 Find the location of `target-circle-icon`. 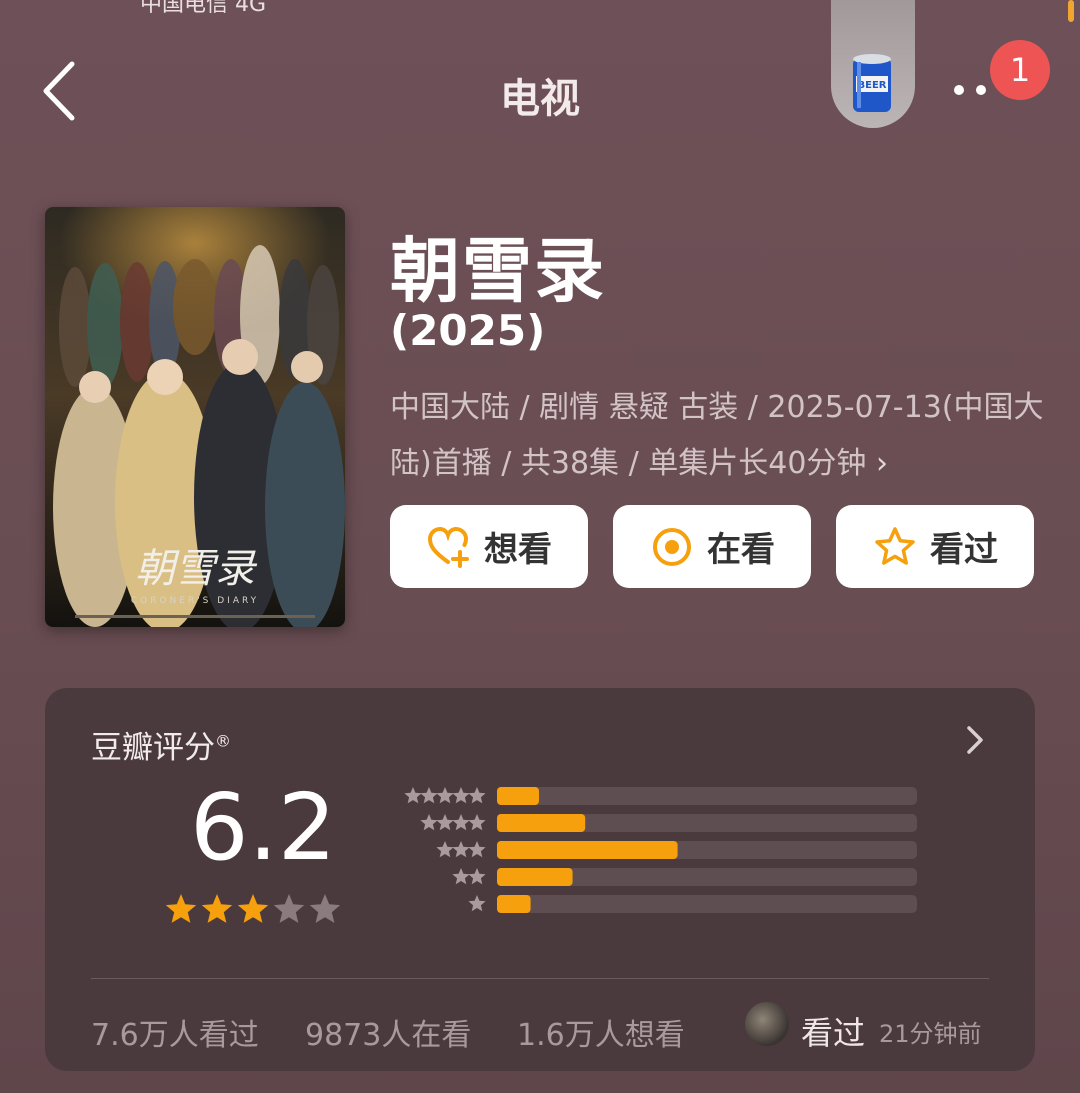

target-circle-icon is located at coordinates (672, 546).